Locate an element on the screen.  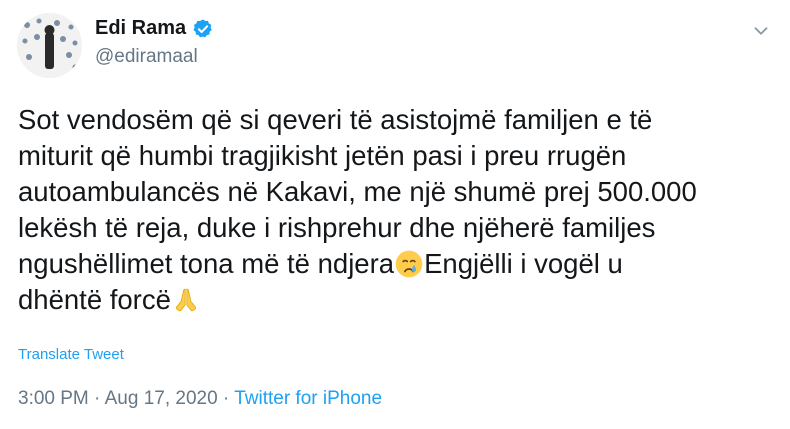
tweet-time: 3:00 PM is located at coordinates (53, 398).